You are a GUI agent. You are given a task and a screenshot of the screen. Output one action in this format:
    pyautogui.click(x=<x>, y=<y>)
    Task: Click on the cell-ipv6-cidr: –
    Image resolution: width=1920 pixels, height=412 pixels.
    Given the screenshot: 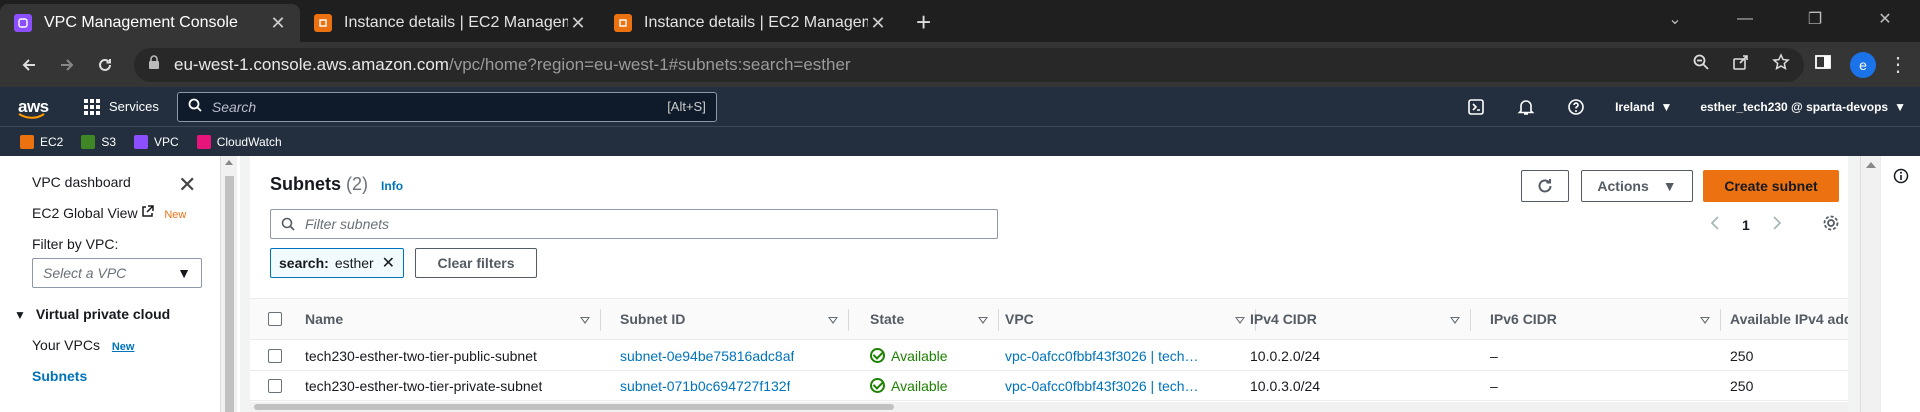 What is the action you would take?
    pyautogui.click(x=1494, y=355)
    